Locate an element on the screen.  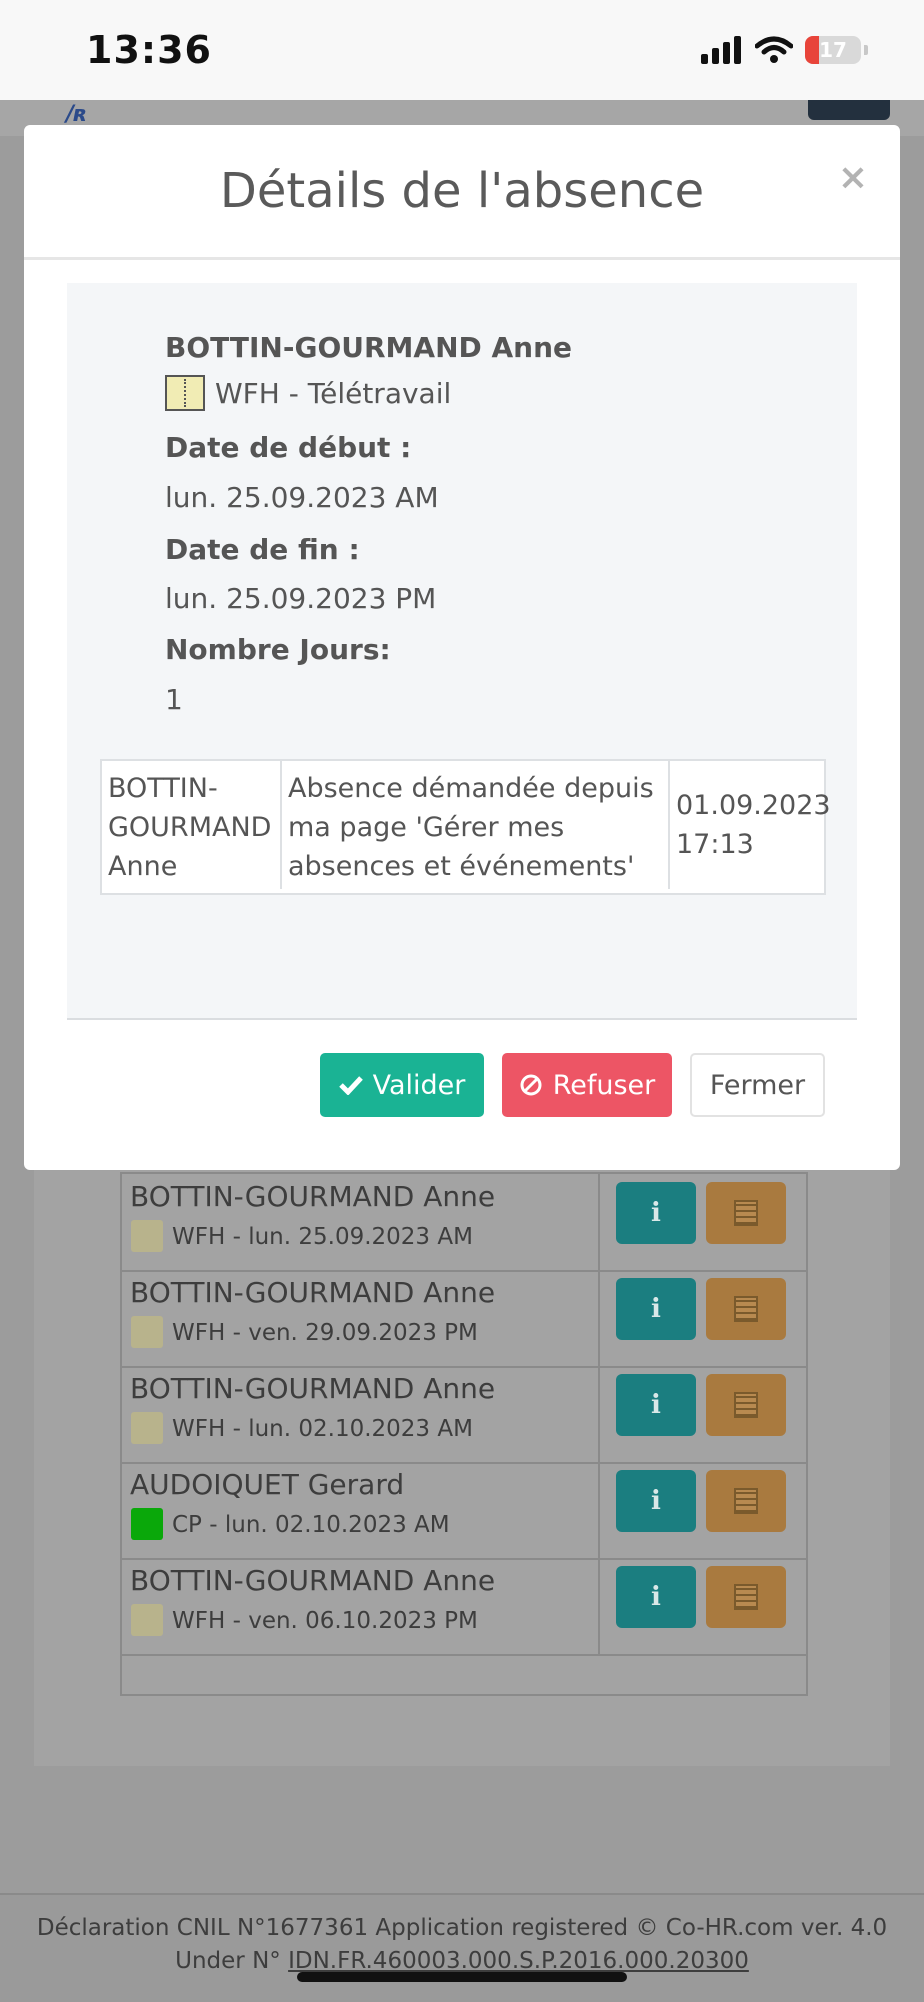
list-item-name: AUDOIQUET Gerard is located at coordinates (267, 1484).